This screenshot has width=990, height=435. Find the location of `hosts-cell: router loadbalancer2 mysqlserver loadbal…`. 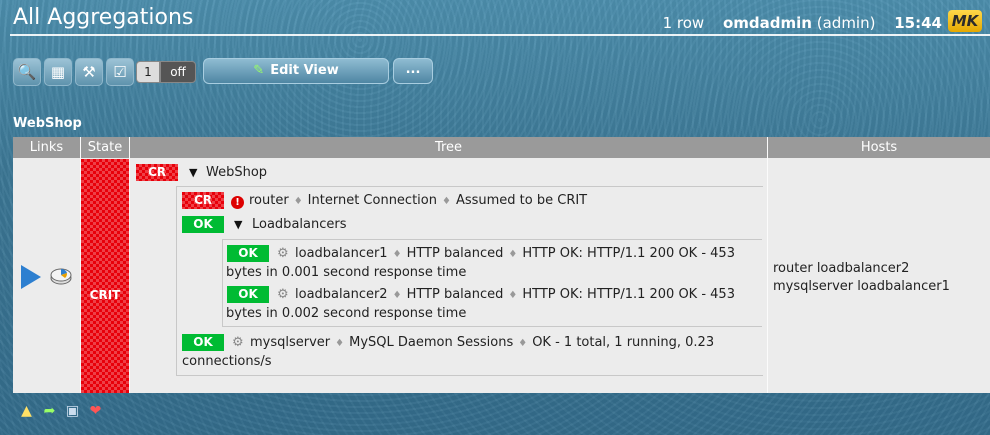

hosts-cell: router loadbalancer2 mysqlserver loadbal… is located at coordinates (861, 278).